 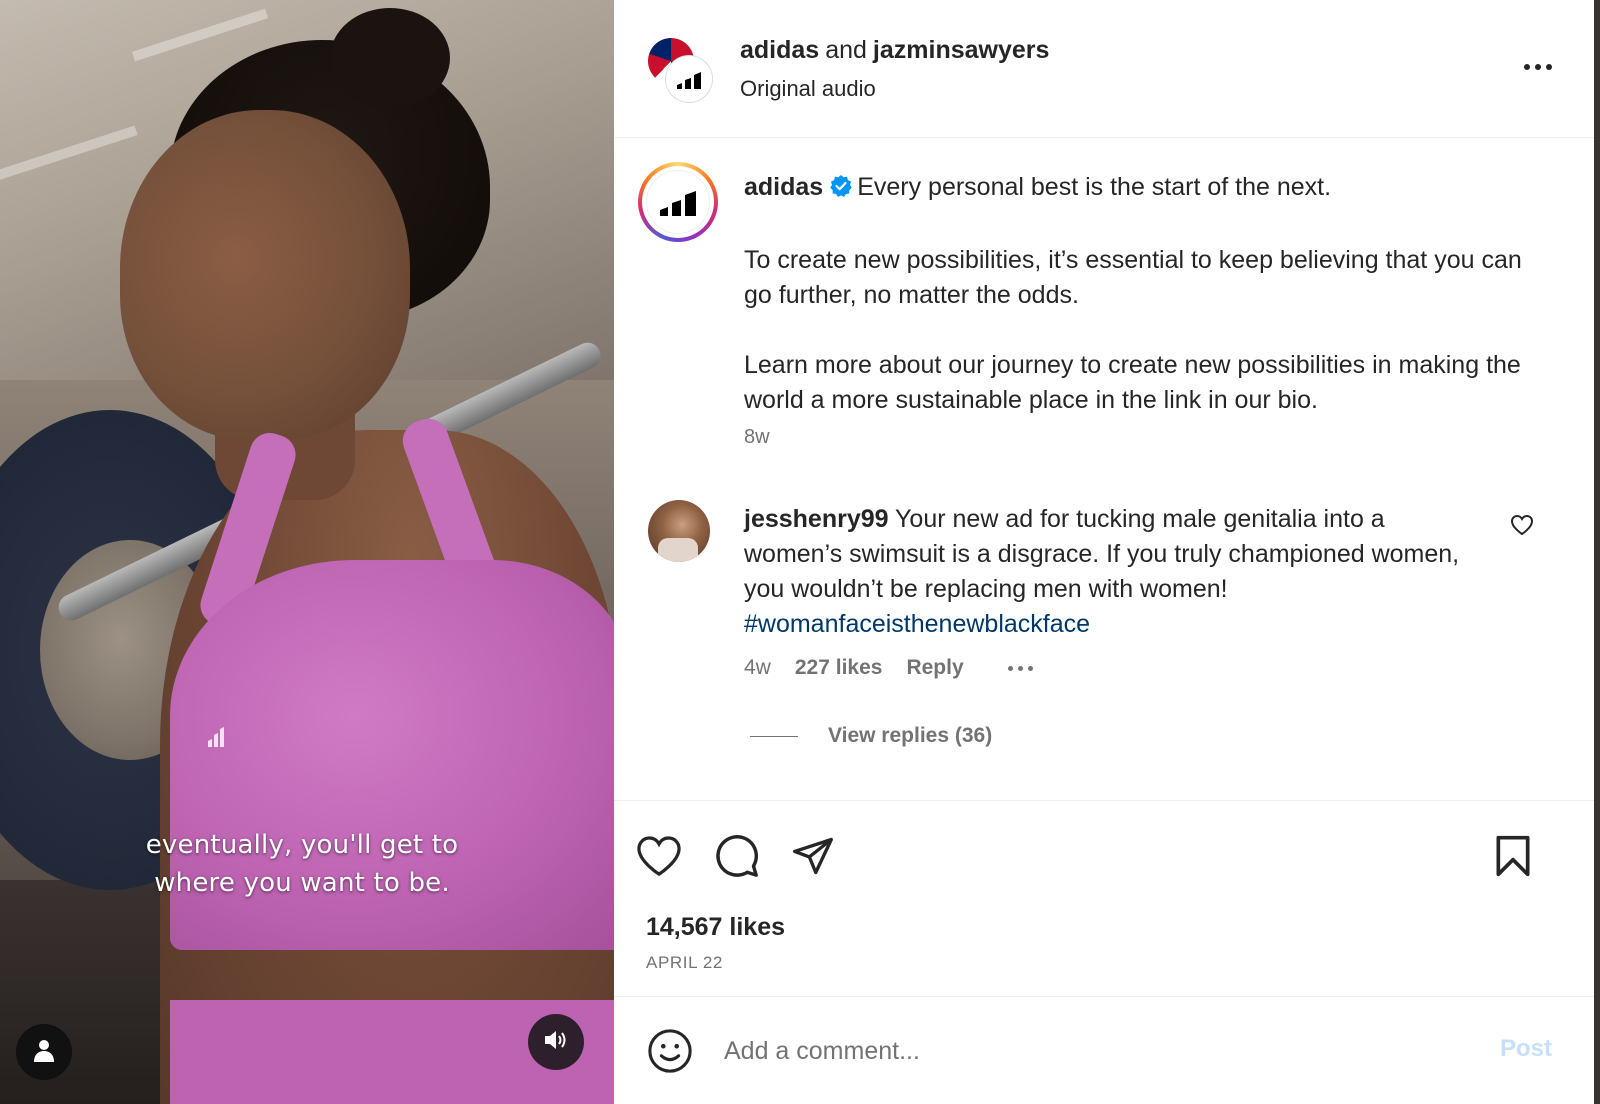 I want to click on comment-username: jesshenry99, so click(x=816, y=519).